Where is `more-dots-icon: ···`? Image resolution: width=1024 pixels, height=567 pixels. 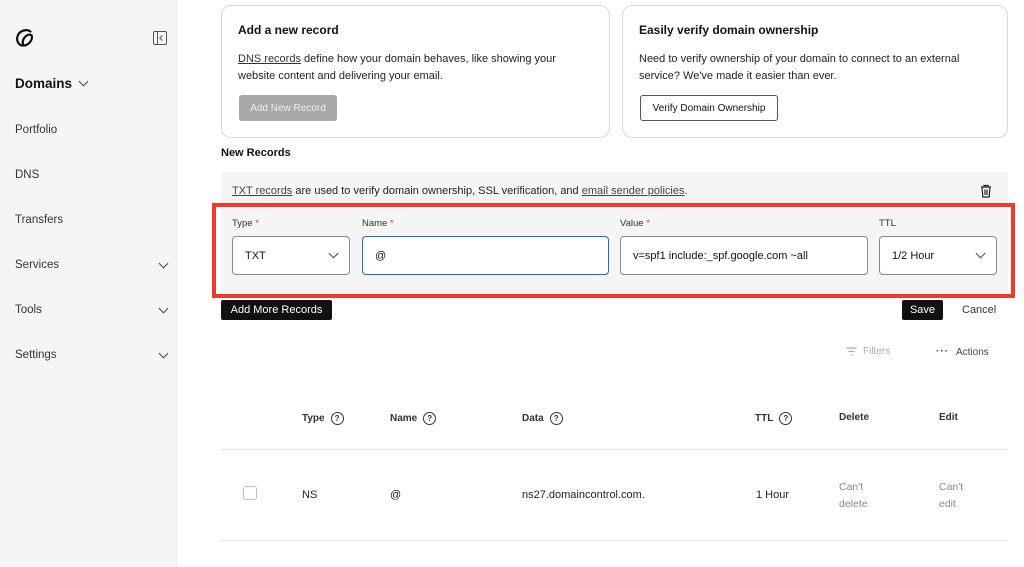 more-dots-icon: ··· is located at coordinates (942, 351).